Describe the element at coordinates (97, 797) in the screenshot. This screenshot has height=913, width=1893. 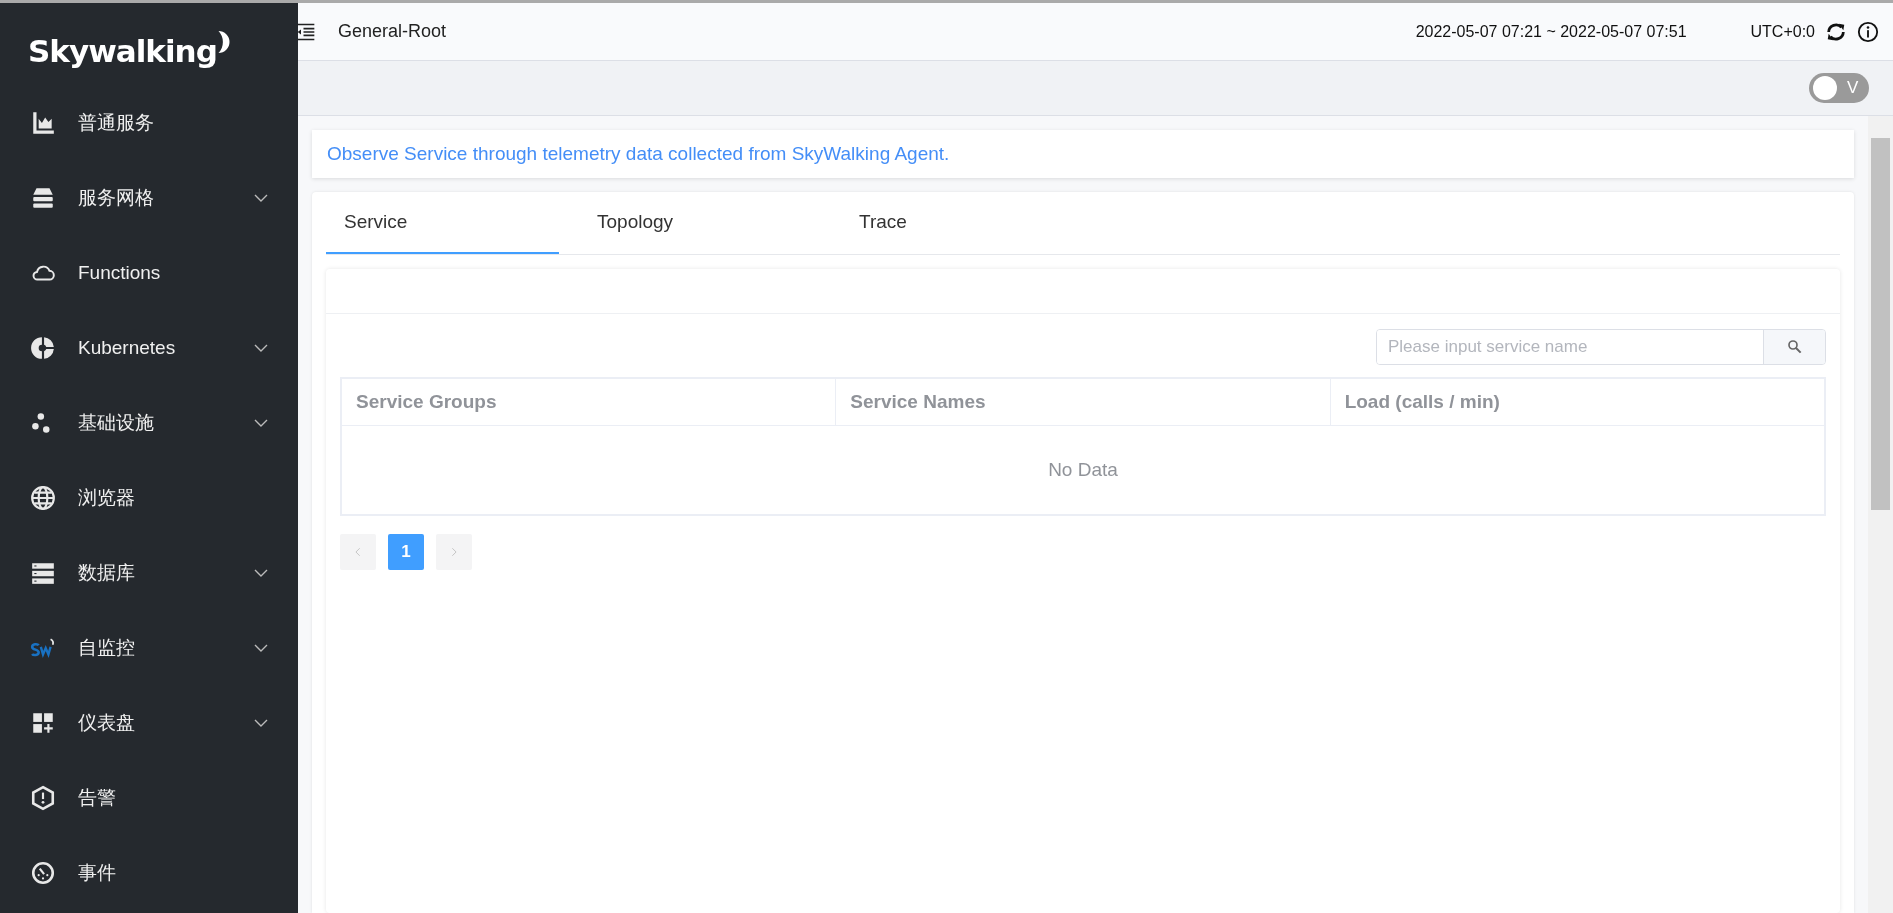
I see `nav-label: 告警` at that location.